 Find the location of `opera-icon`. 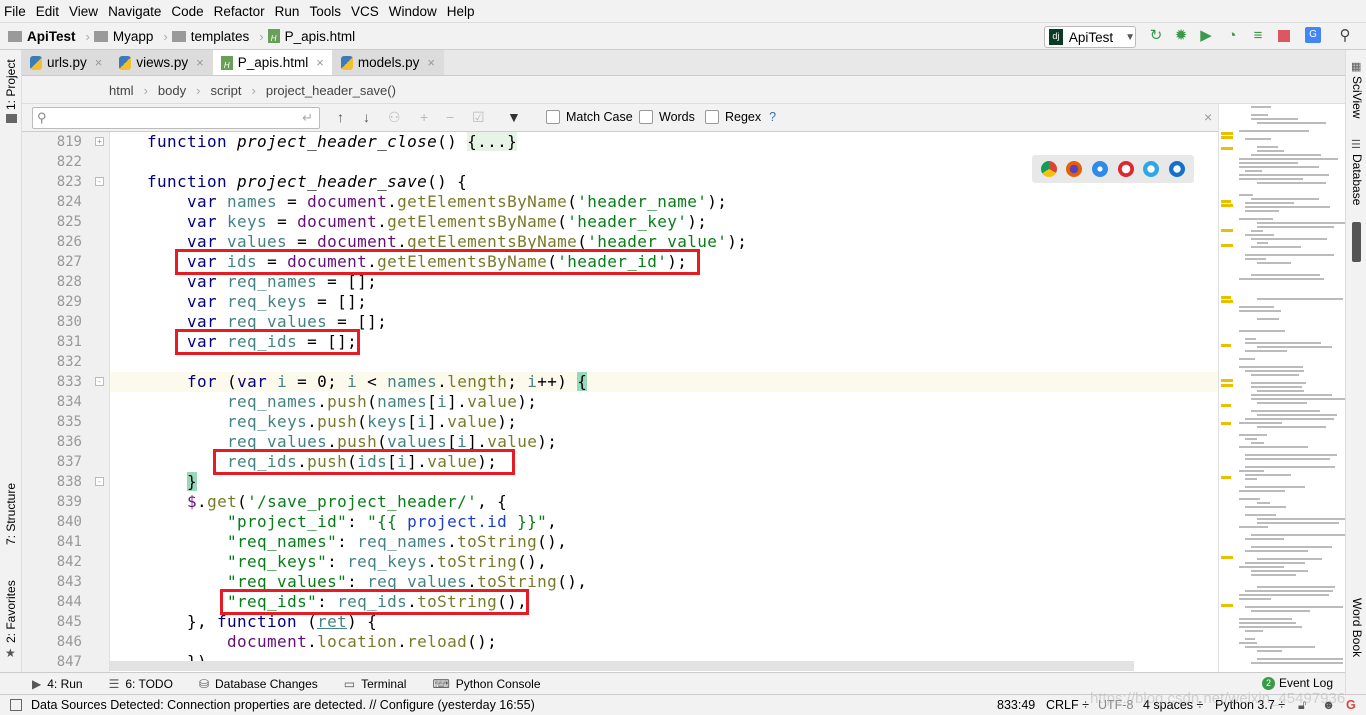

opera-icon is located at coordinates (1125, 169).